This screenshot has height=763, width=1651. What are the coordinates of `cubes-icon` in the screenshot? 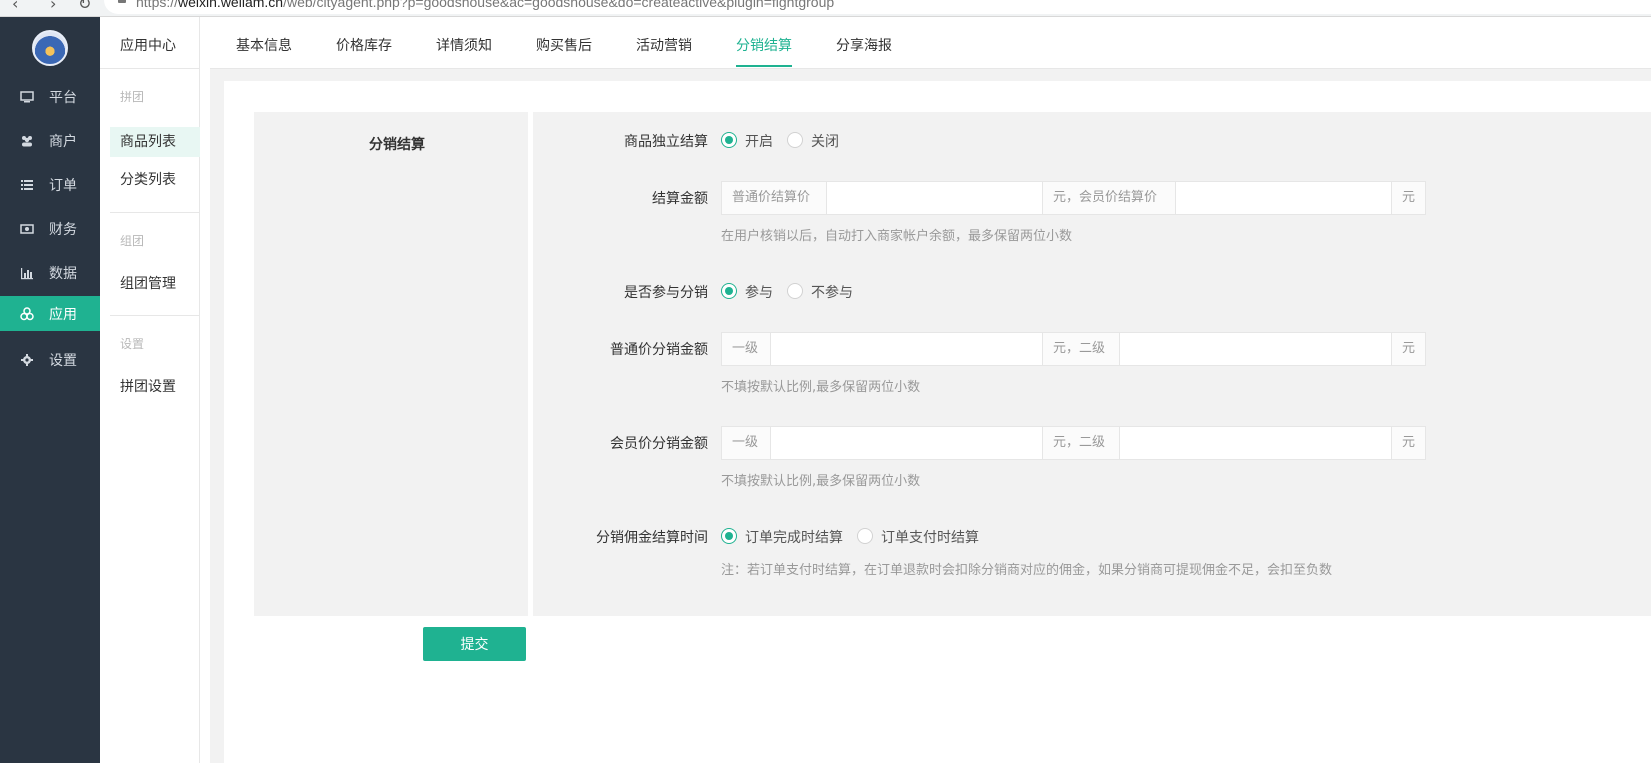 It's located at (27, 314).